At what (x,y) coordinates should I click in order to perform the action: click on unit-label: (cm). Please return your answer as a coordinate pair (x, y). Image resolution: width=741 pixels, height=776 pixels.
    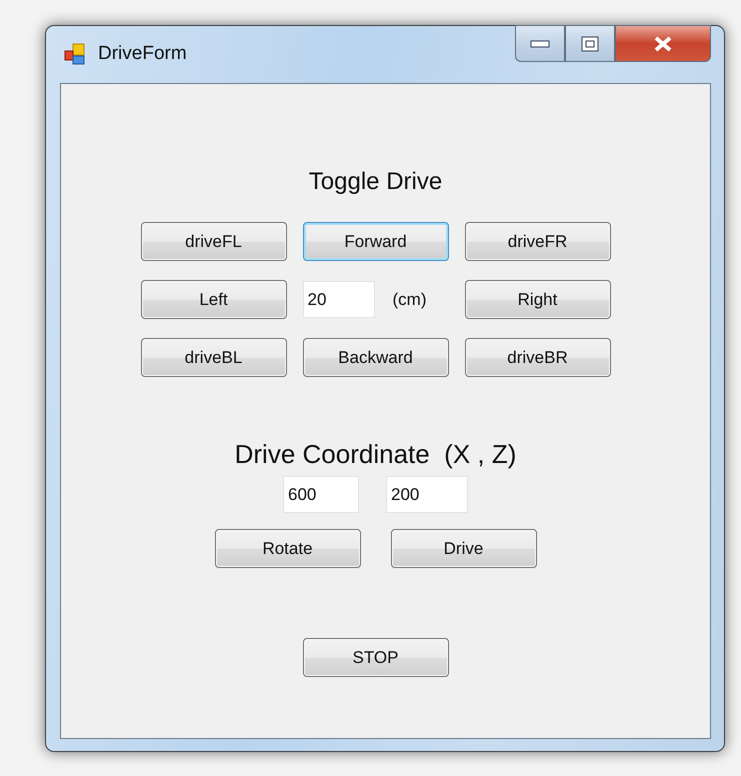
    Looking at the image, I should click on (409, 300).